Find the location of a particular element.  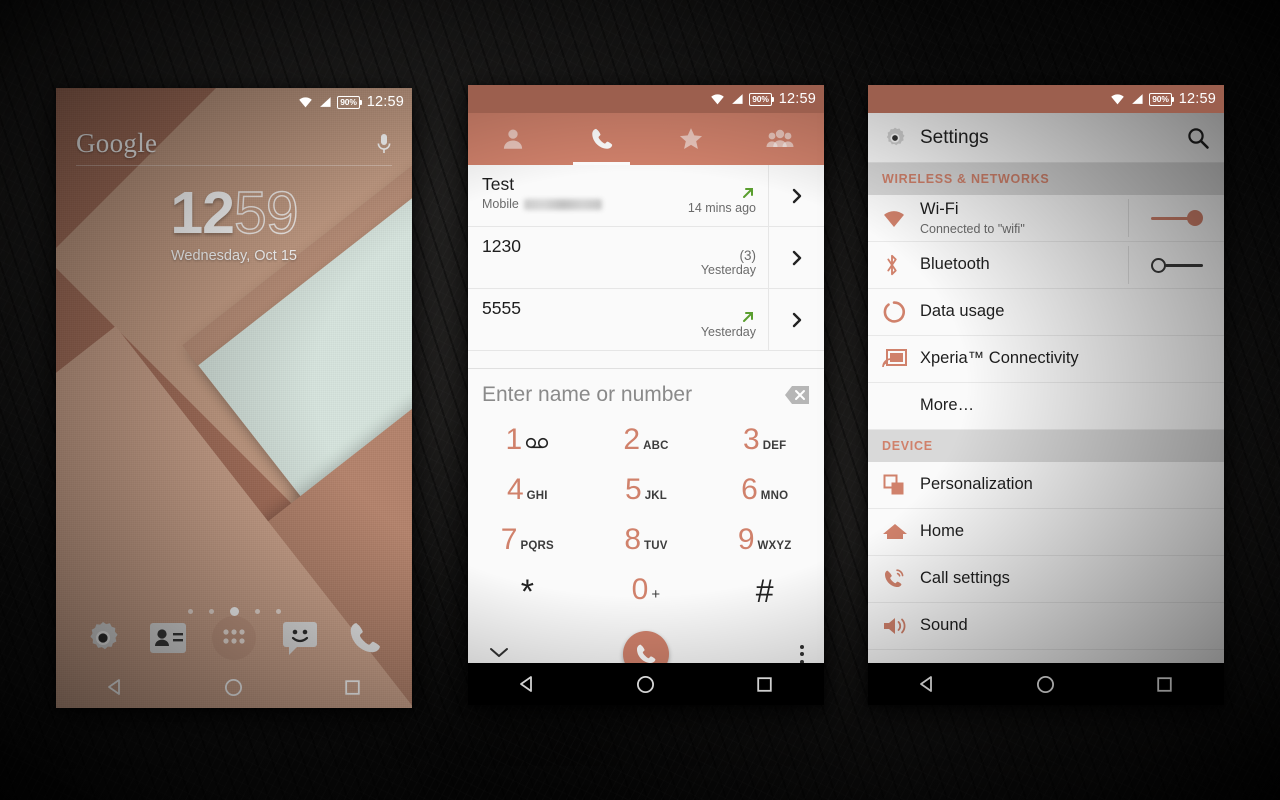

dock-item-settings is located at coordinates (103, 638).